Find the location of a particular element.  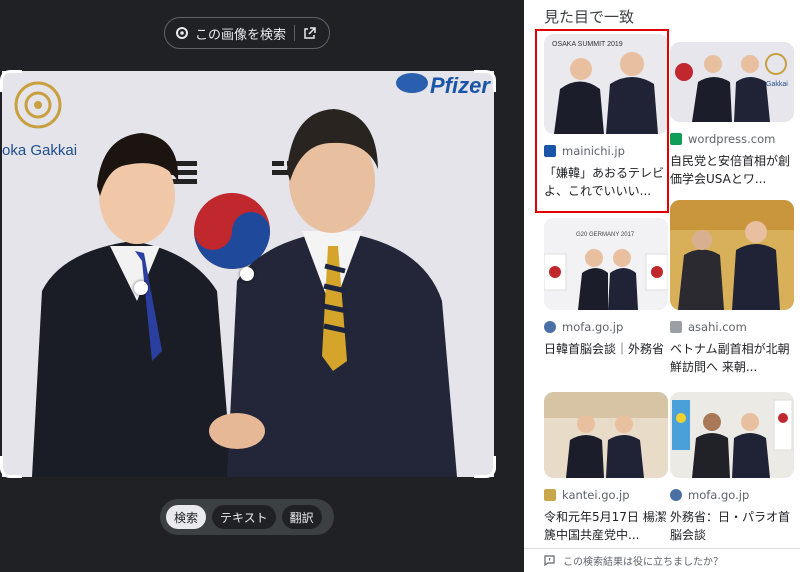

thumb-caption: Gakkai is located at coordinates (777, 84).